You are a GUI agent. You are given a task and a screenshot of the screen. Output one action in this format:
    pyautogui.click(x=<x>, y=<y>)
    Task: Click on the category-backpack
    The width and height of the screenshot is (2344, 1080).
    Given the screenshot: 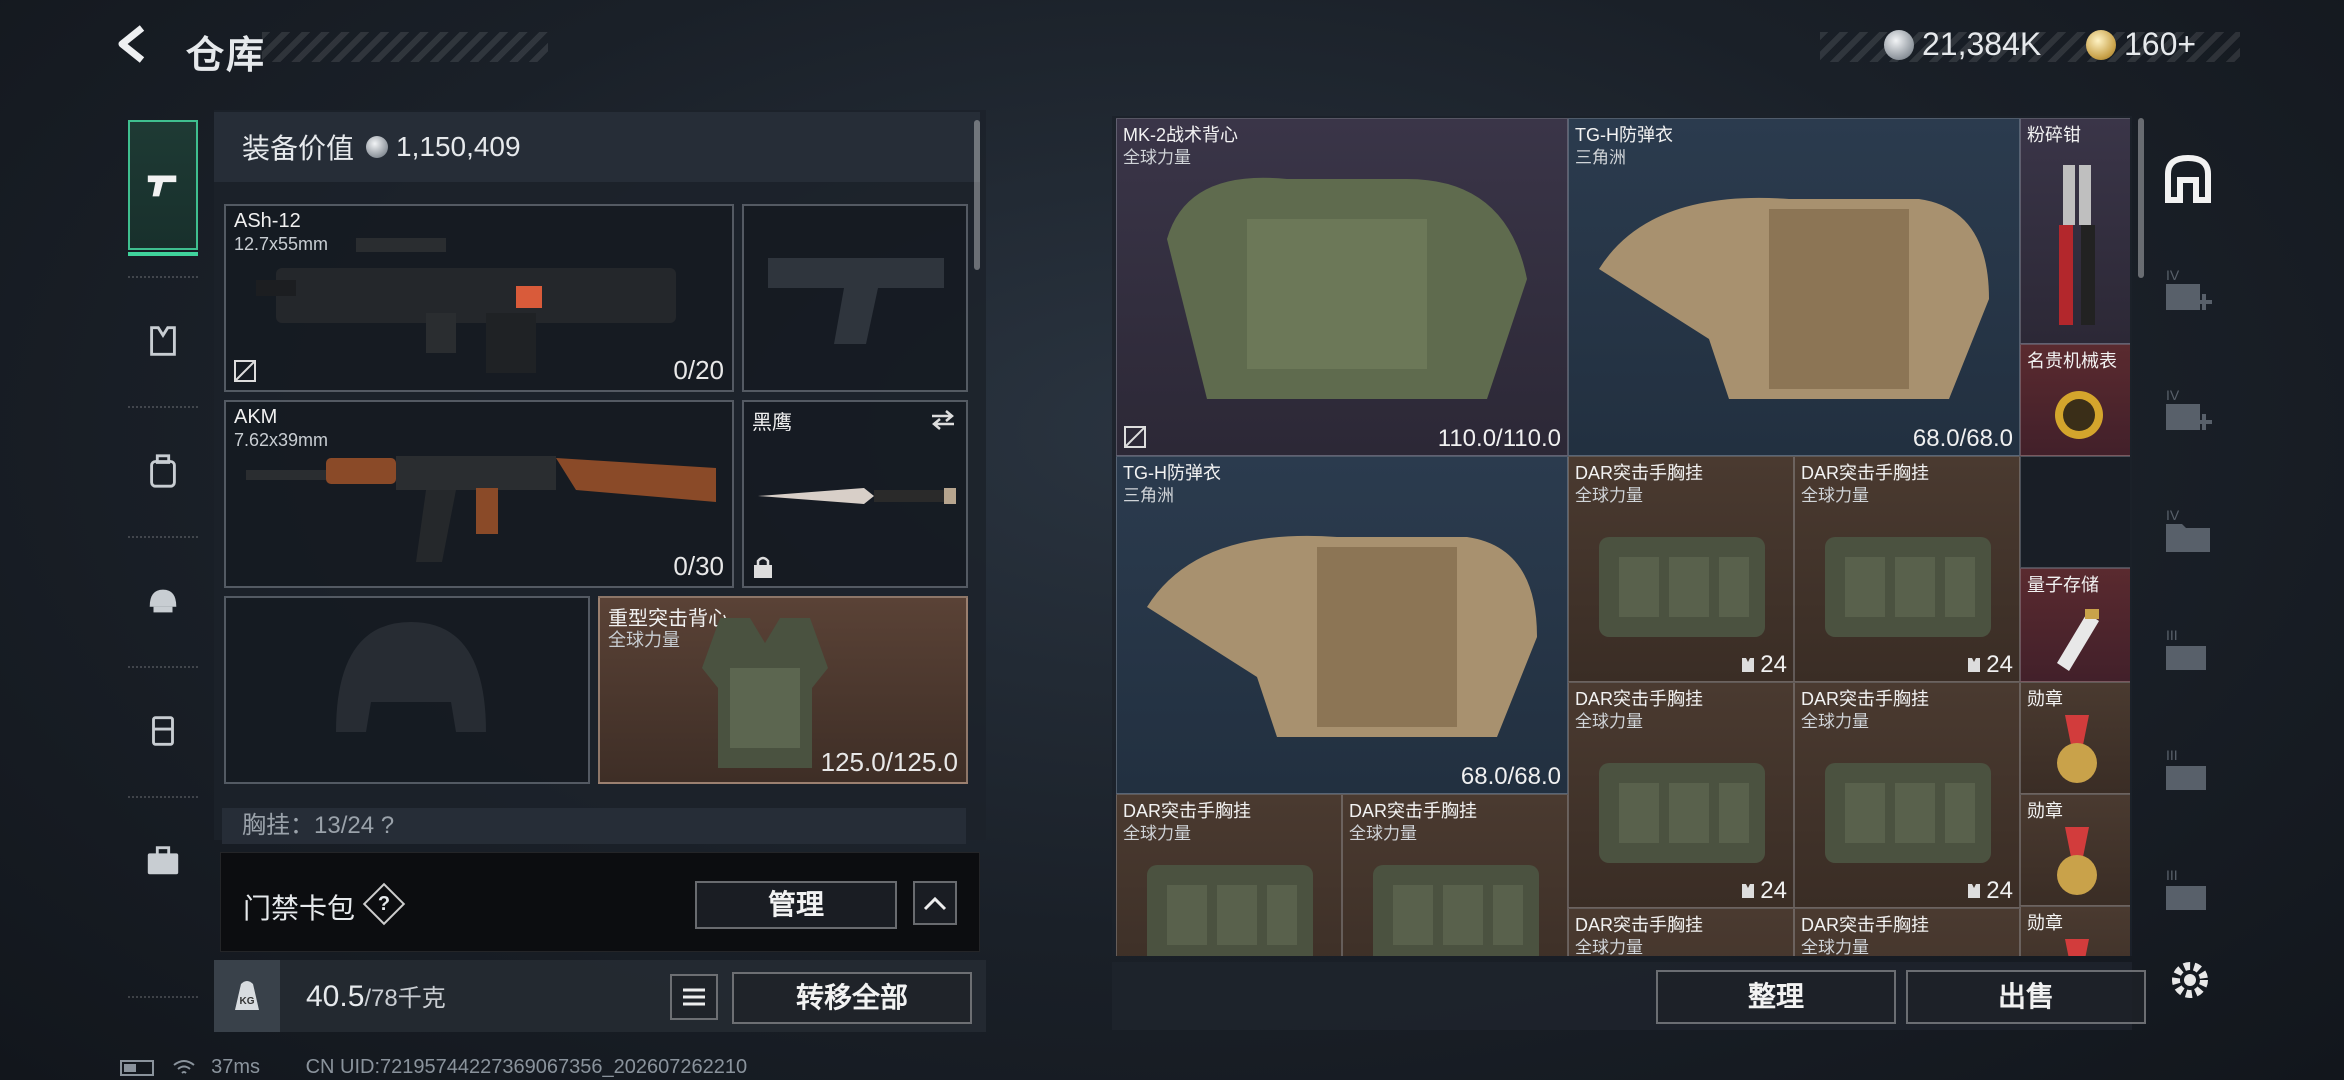 What is the action you would take?
    pyautogui.click(x=163, y=471)
    